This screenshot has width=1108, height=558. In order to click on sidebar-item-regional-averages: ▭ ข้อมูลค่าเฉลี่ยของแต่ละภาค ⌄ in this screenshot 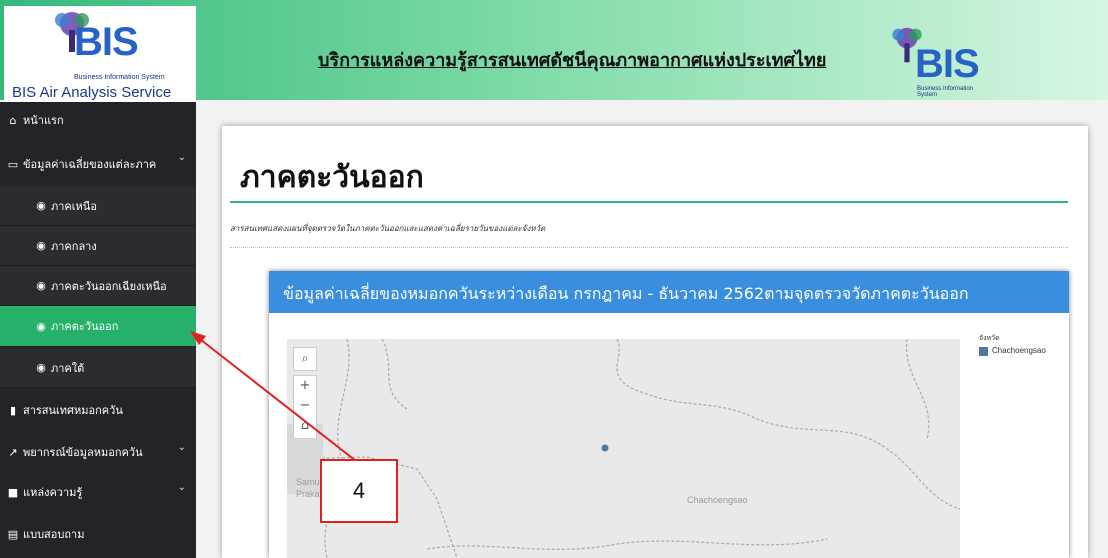, I will do `click(98, 164)`.